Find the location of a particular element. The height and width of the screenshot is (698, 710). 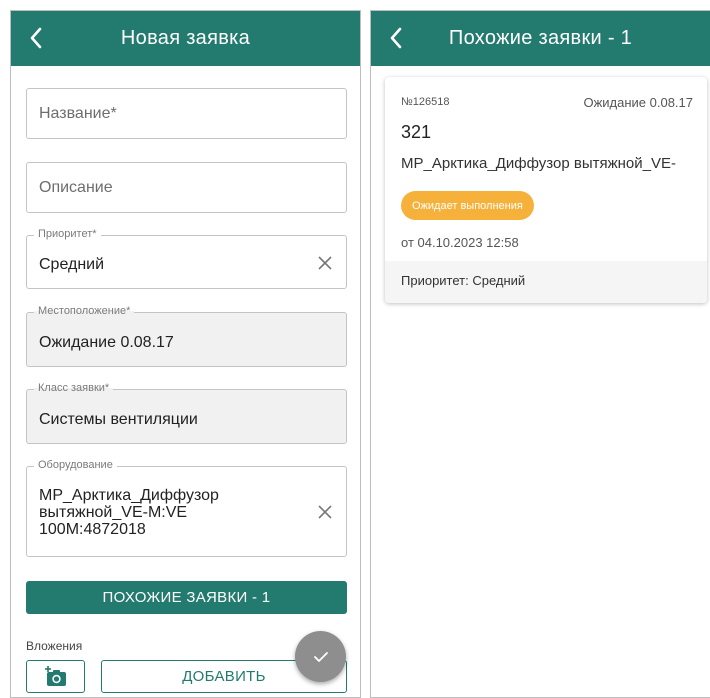

priority-value: Средний is located at coordinates (72, 264).